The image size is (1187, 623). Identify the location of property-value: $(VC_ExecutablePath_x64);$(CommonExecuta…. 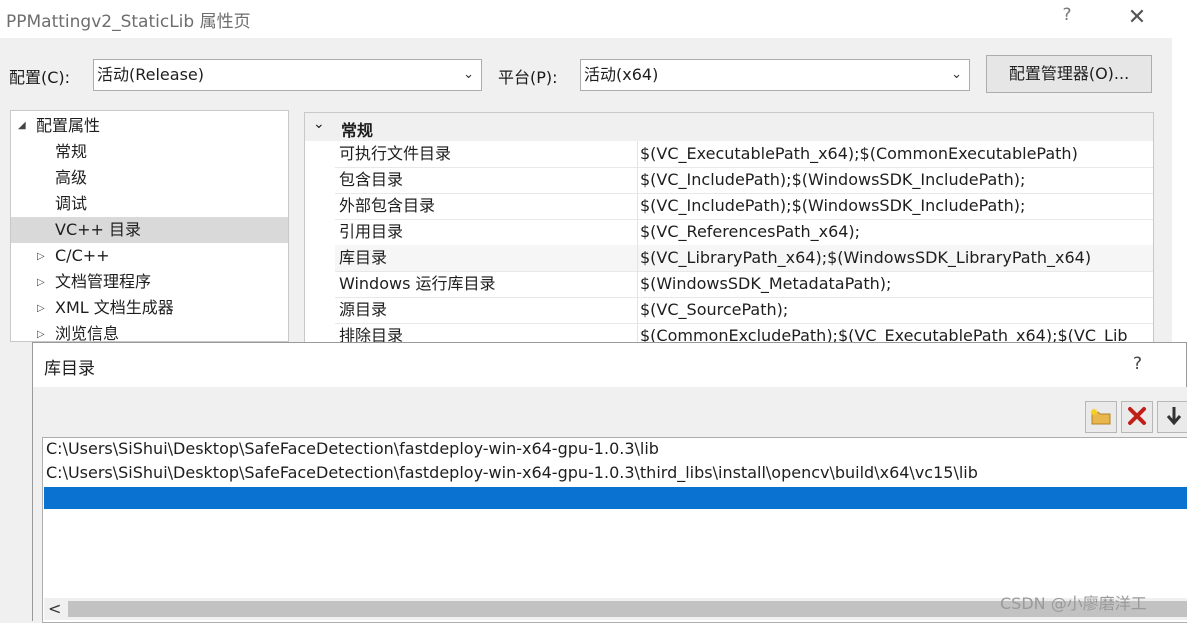
(857, 154).